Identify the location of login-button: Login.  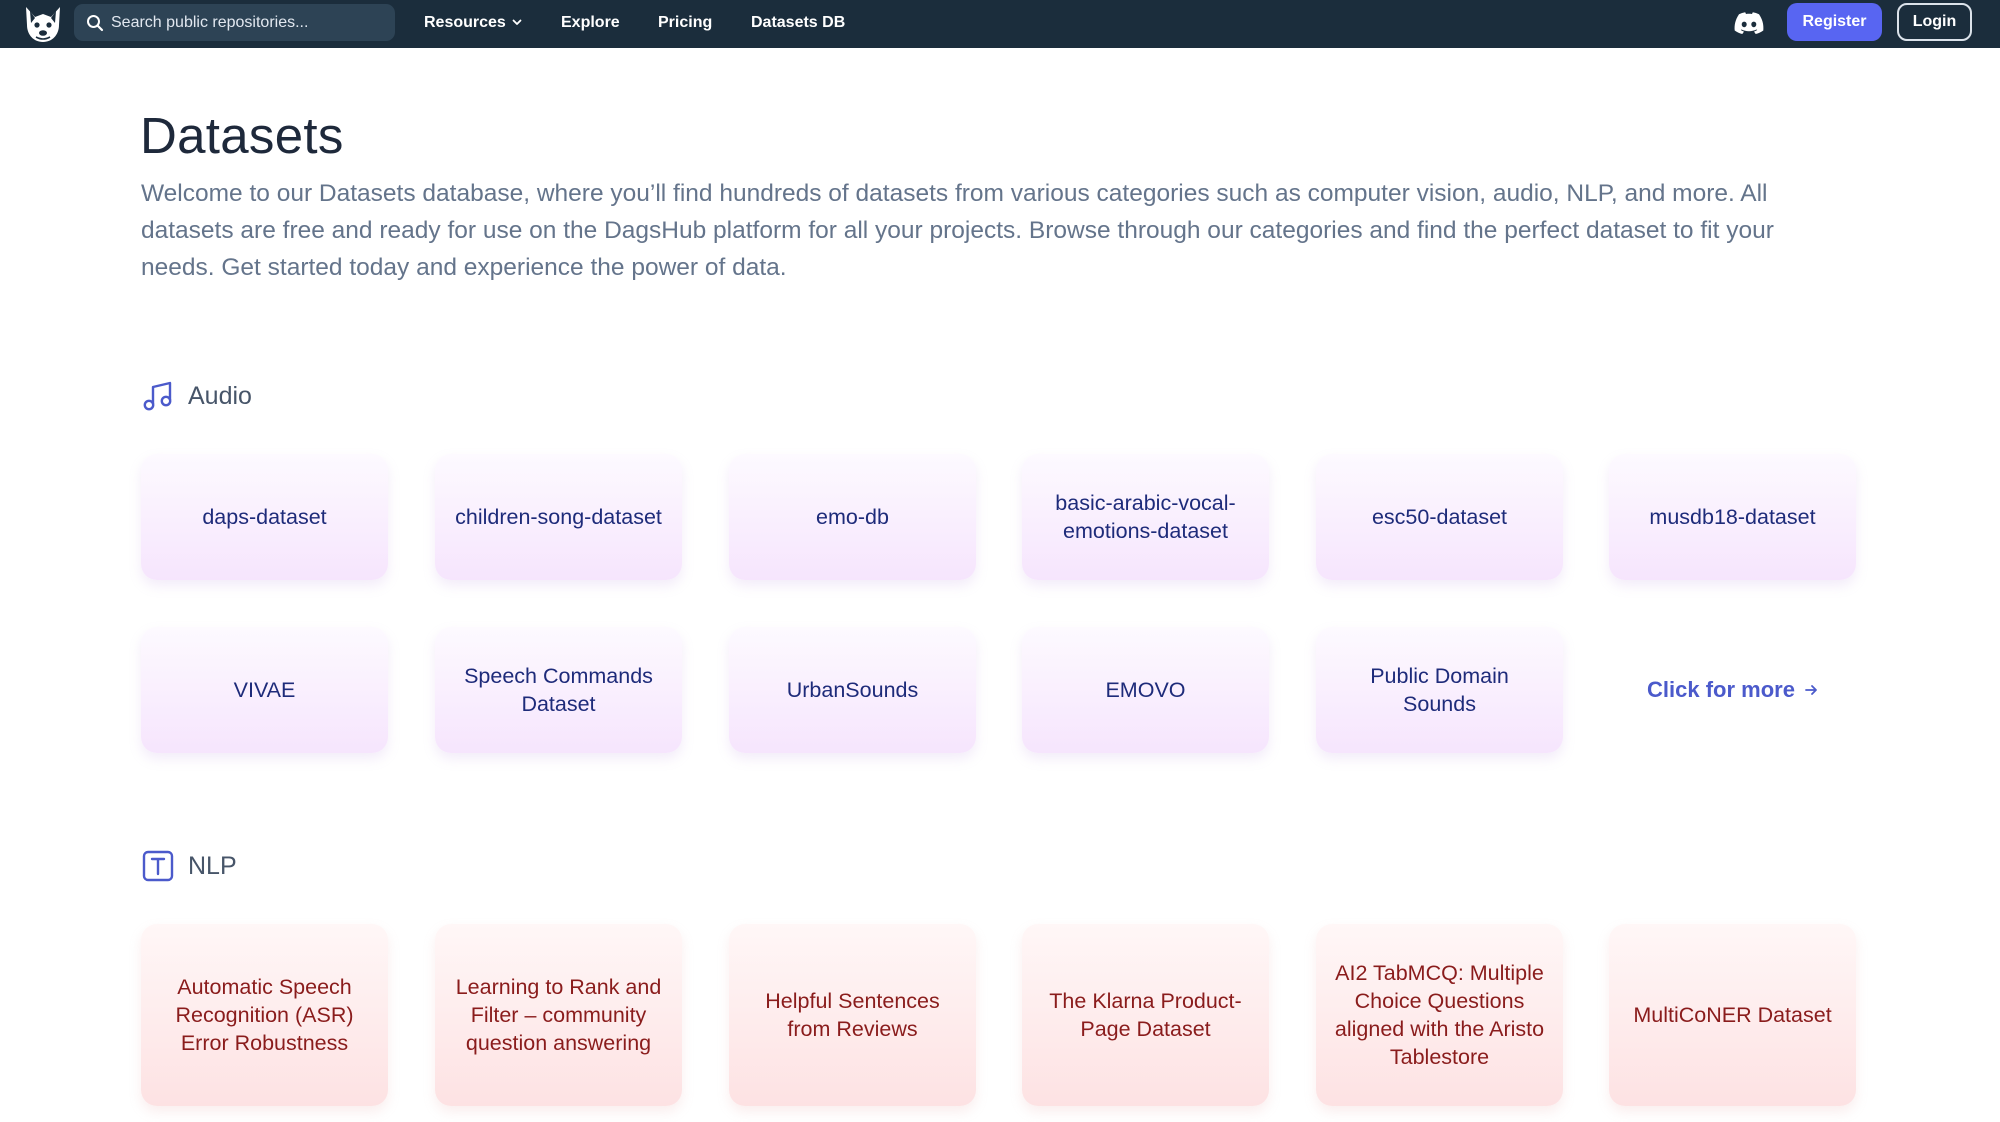
(1934, 22).